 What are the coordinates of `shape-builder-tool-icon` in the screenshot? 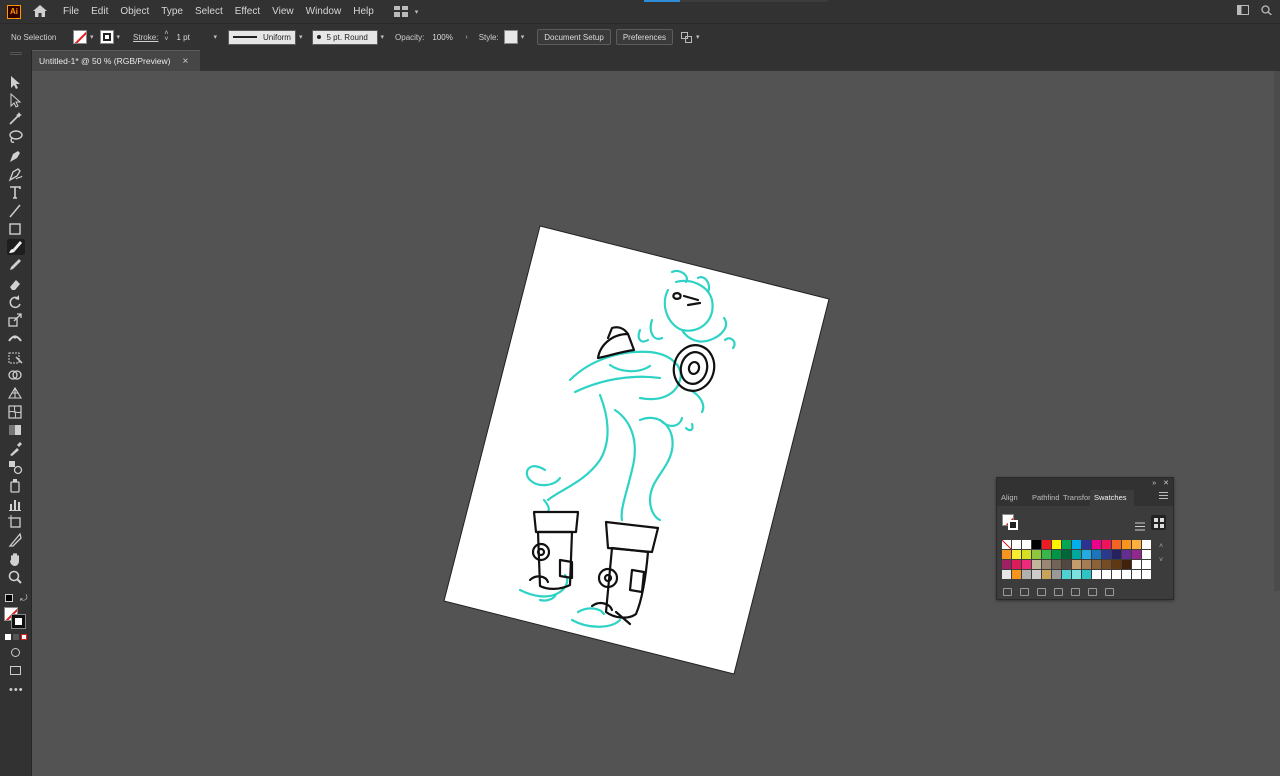 It's located at (16, 375).